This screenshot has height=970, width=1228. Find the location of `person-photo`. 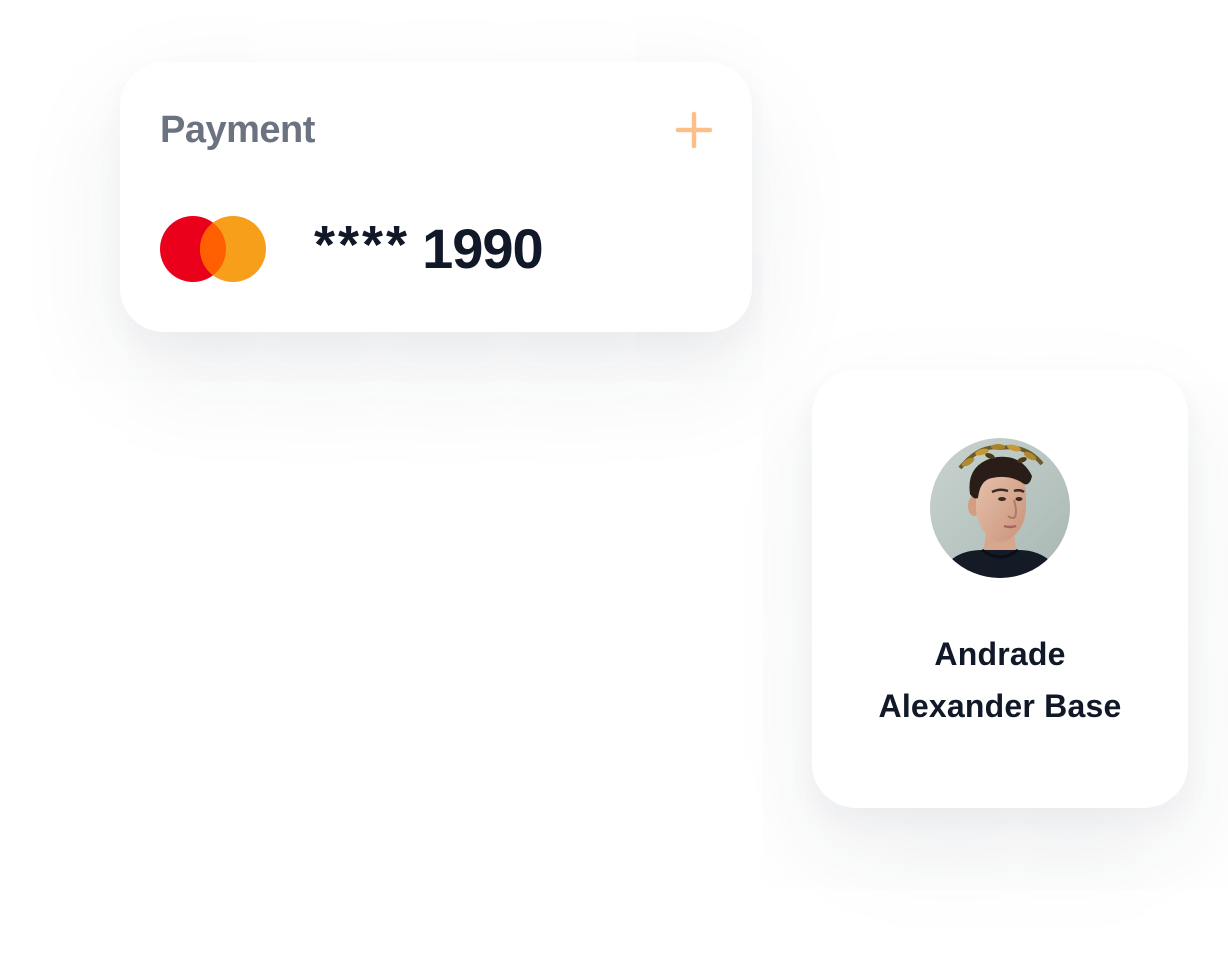

person-photo is located at coordinates (1000, 508).